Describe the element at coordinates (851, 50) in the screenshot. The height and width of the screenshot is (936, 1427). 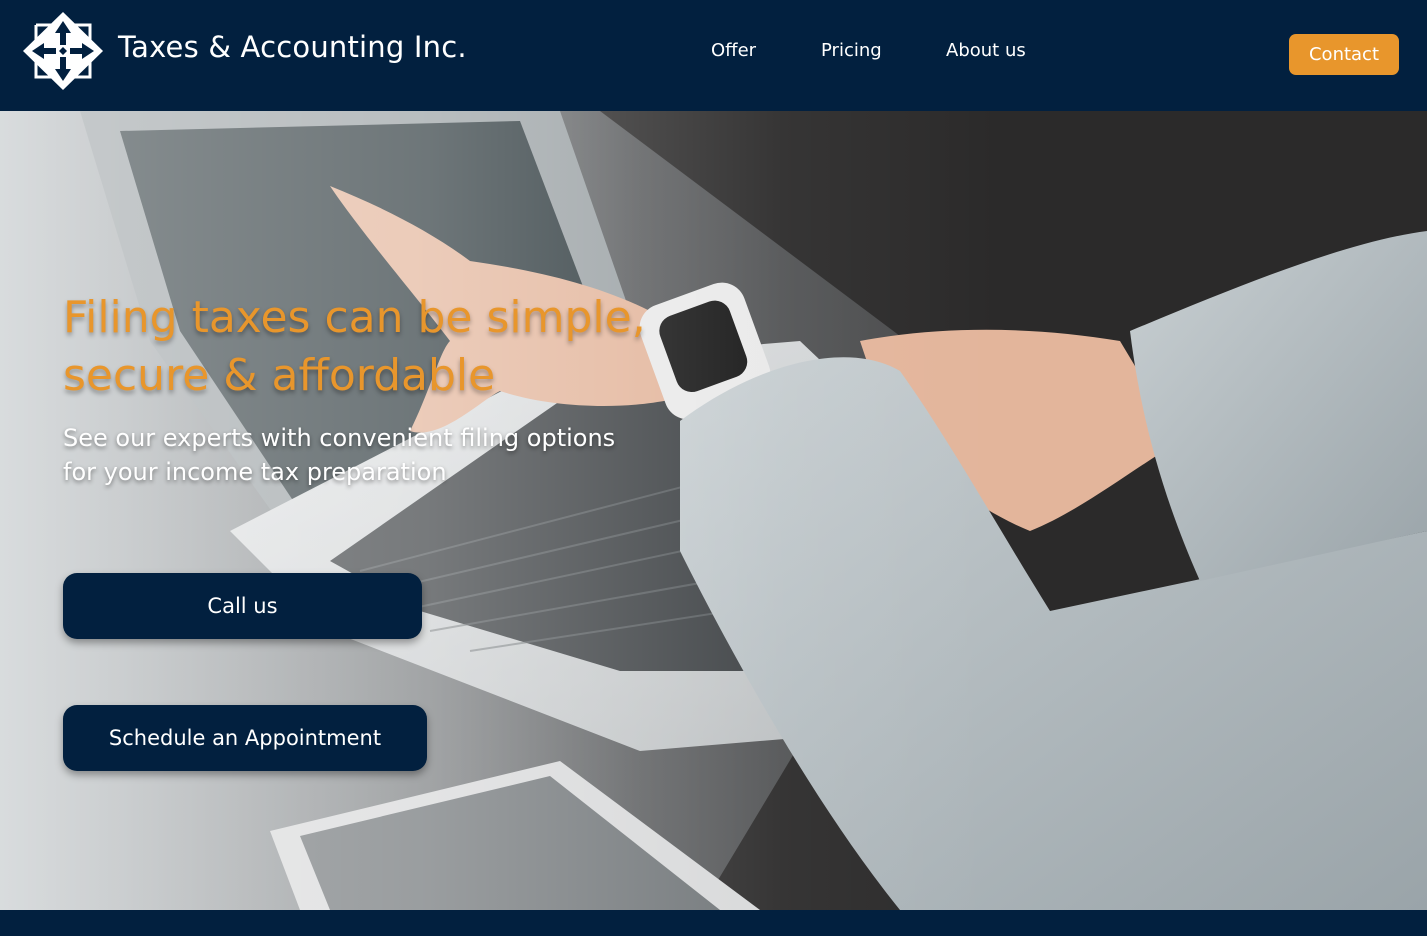
I see `nav-item-pricing: Pricing` at that location.